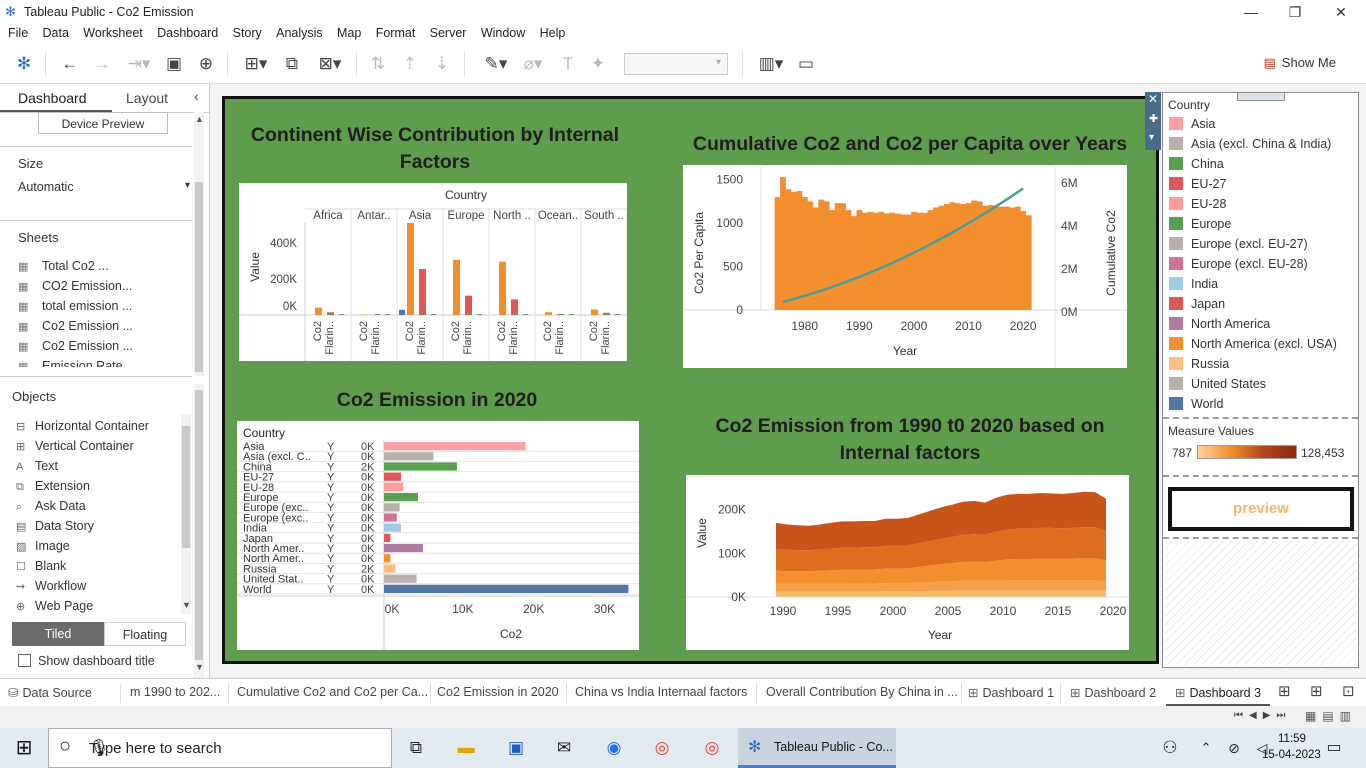  I want to click on taskbar-search: ○ Type here to search 🎙, so click(220, 748).